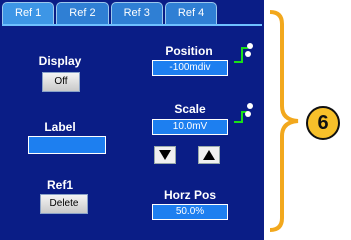 The image size is (351, 240). I want to click on scale-label: Scale, so click(190, 109).